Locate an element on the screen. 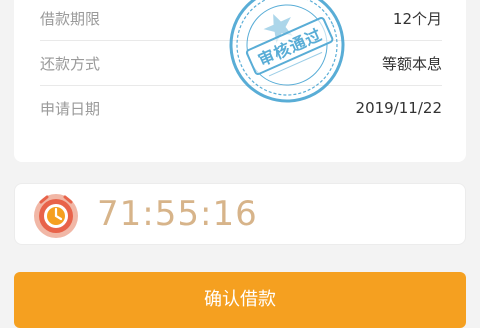 Image resolution: width=480 pixels, height=328 pixels. loan-term-label: 借款期限 is located at coordinates (70, 18).